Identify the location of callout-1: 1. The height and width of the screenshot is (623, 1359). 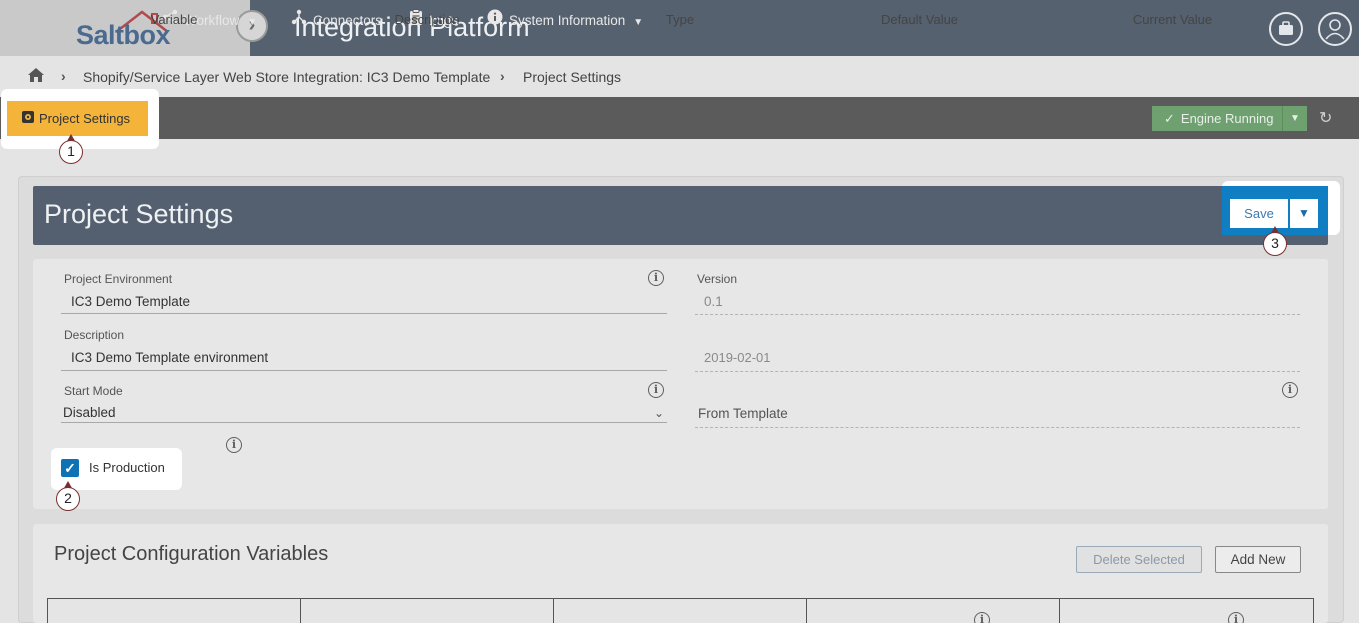
(71, 149).